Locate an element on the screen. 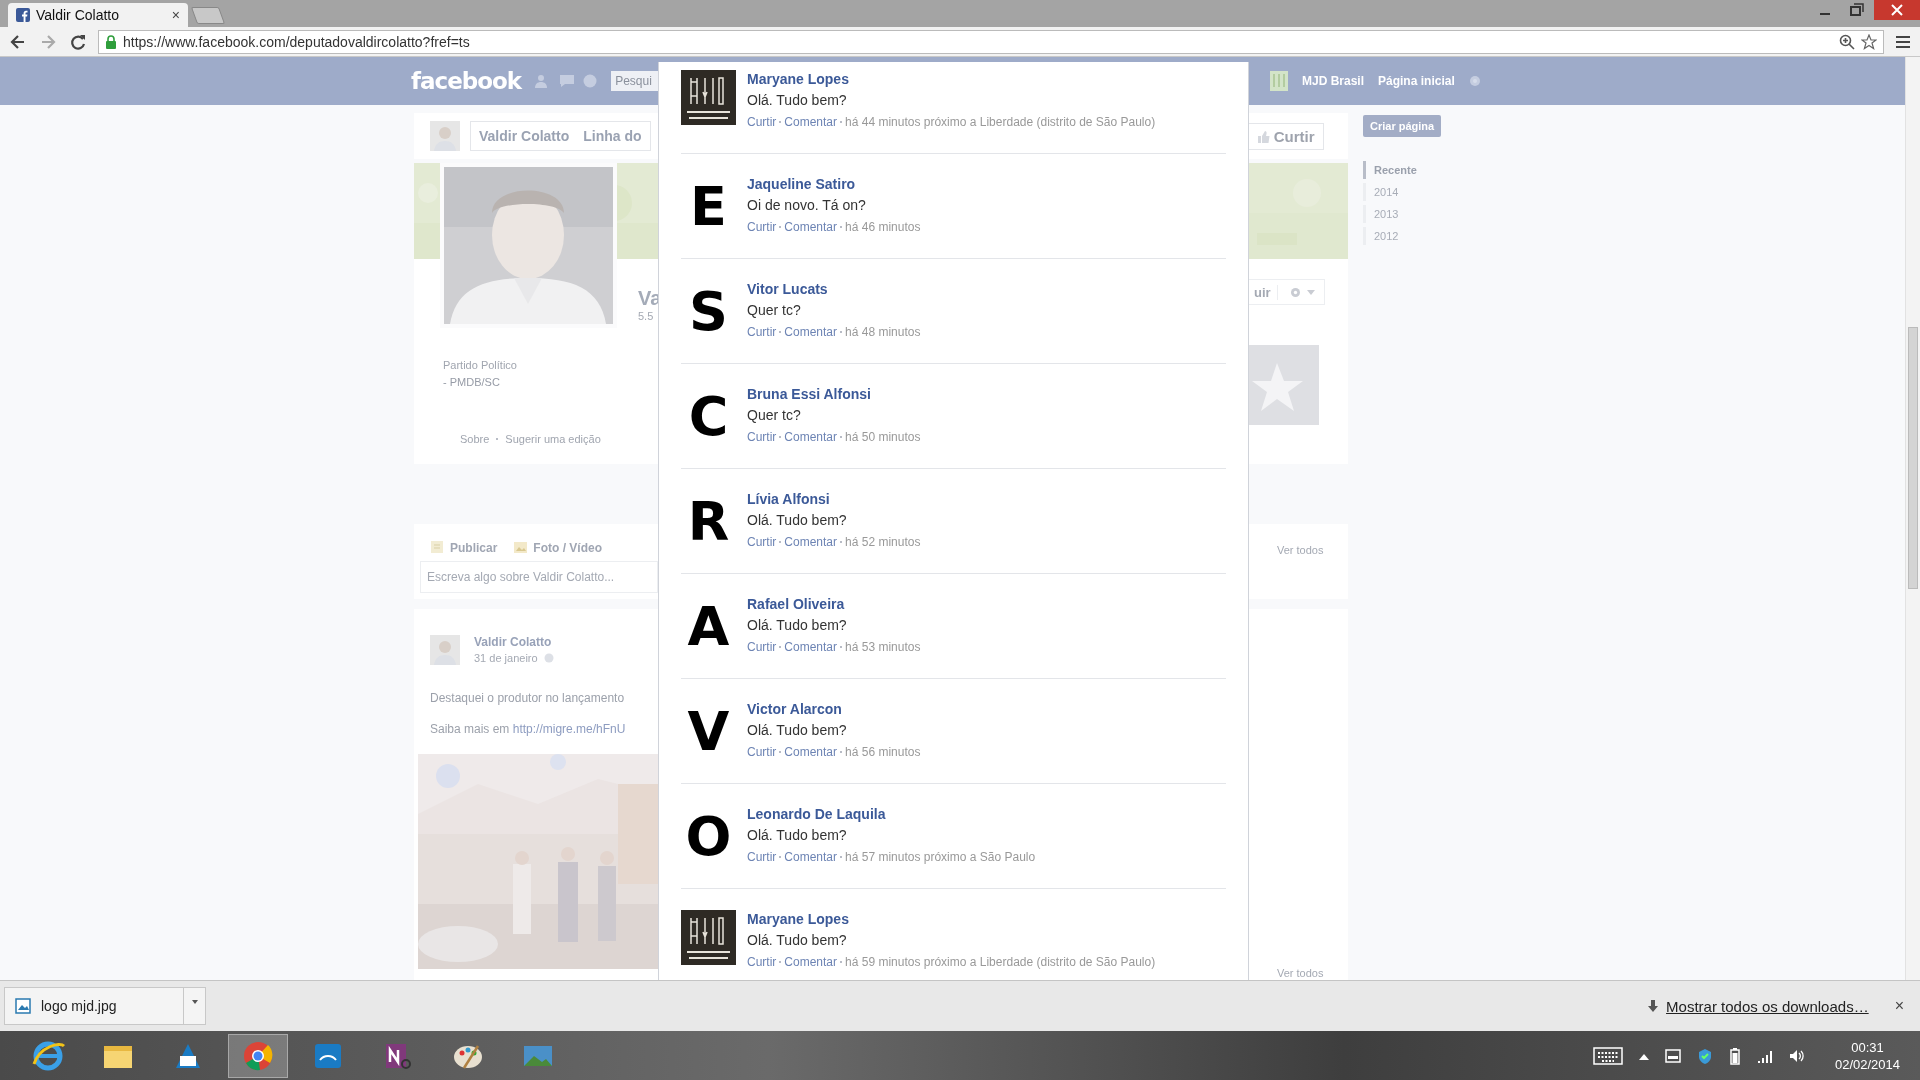 The image size is (1920, 1080). timeline-item: 2012 is located at coordinates (1431, 236).